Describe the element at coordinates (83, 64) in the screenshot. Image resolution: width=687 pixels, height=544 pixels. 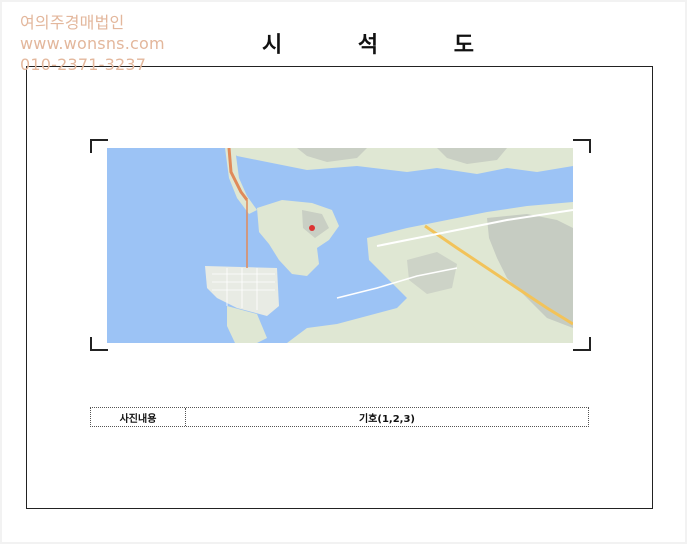
I see `watermark-phone: 010-2371-3237` at that location.